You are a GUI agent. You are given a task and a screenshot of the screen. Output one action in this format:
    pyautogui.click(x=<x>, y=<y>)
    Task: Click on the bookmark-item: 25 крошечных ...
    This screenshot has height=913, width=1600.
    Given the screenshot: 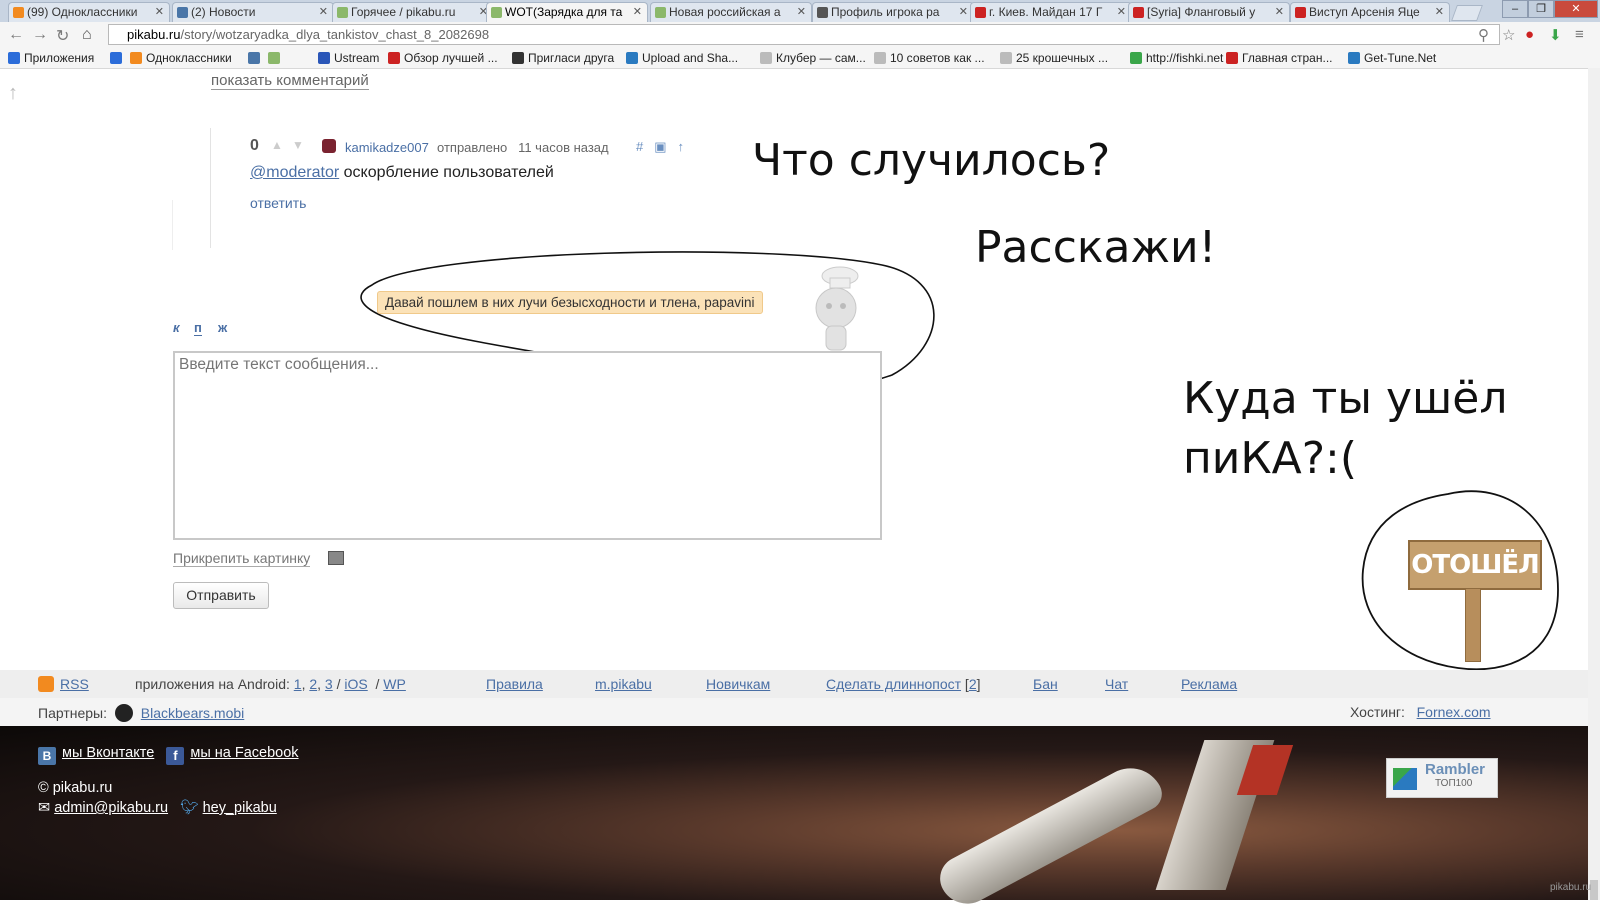 What is the action you would take?
    pyautogui.click(x=1054, y=58)
    